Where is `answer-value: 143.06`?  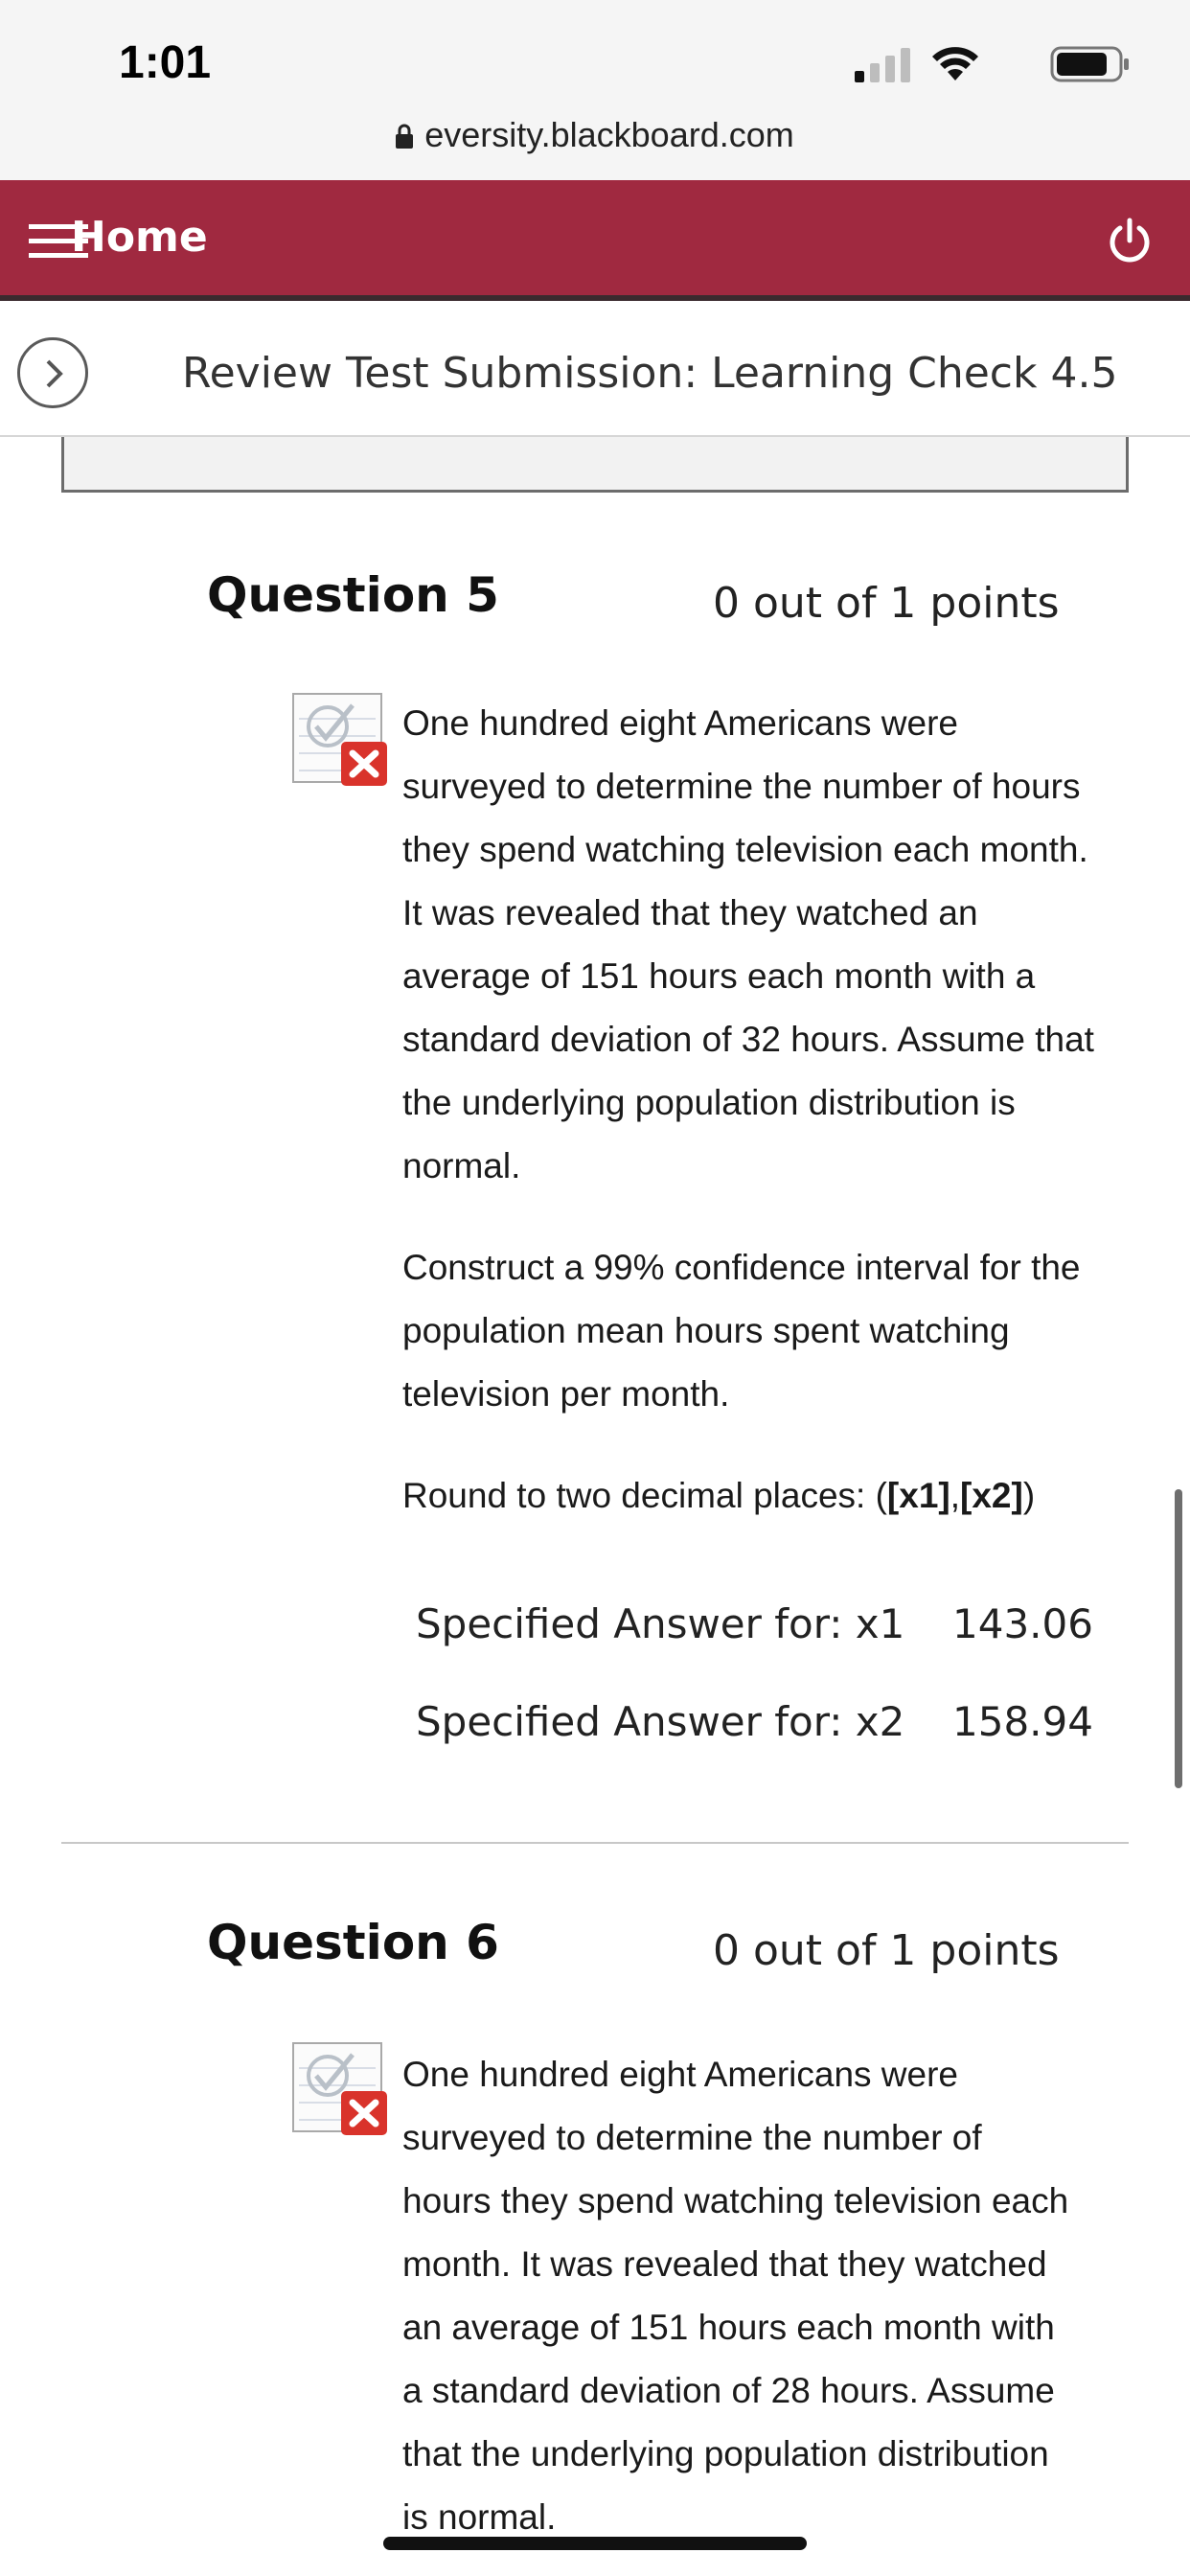
answer-value: 143.06 is located at coordinates (1022, 1623).